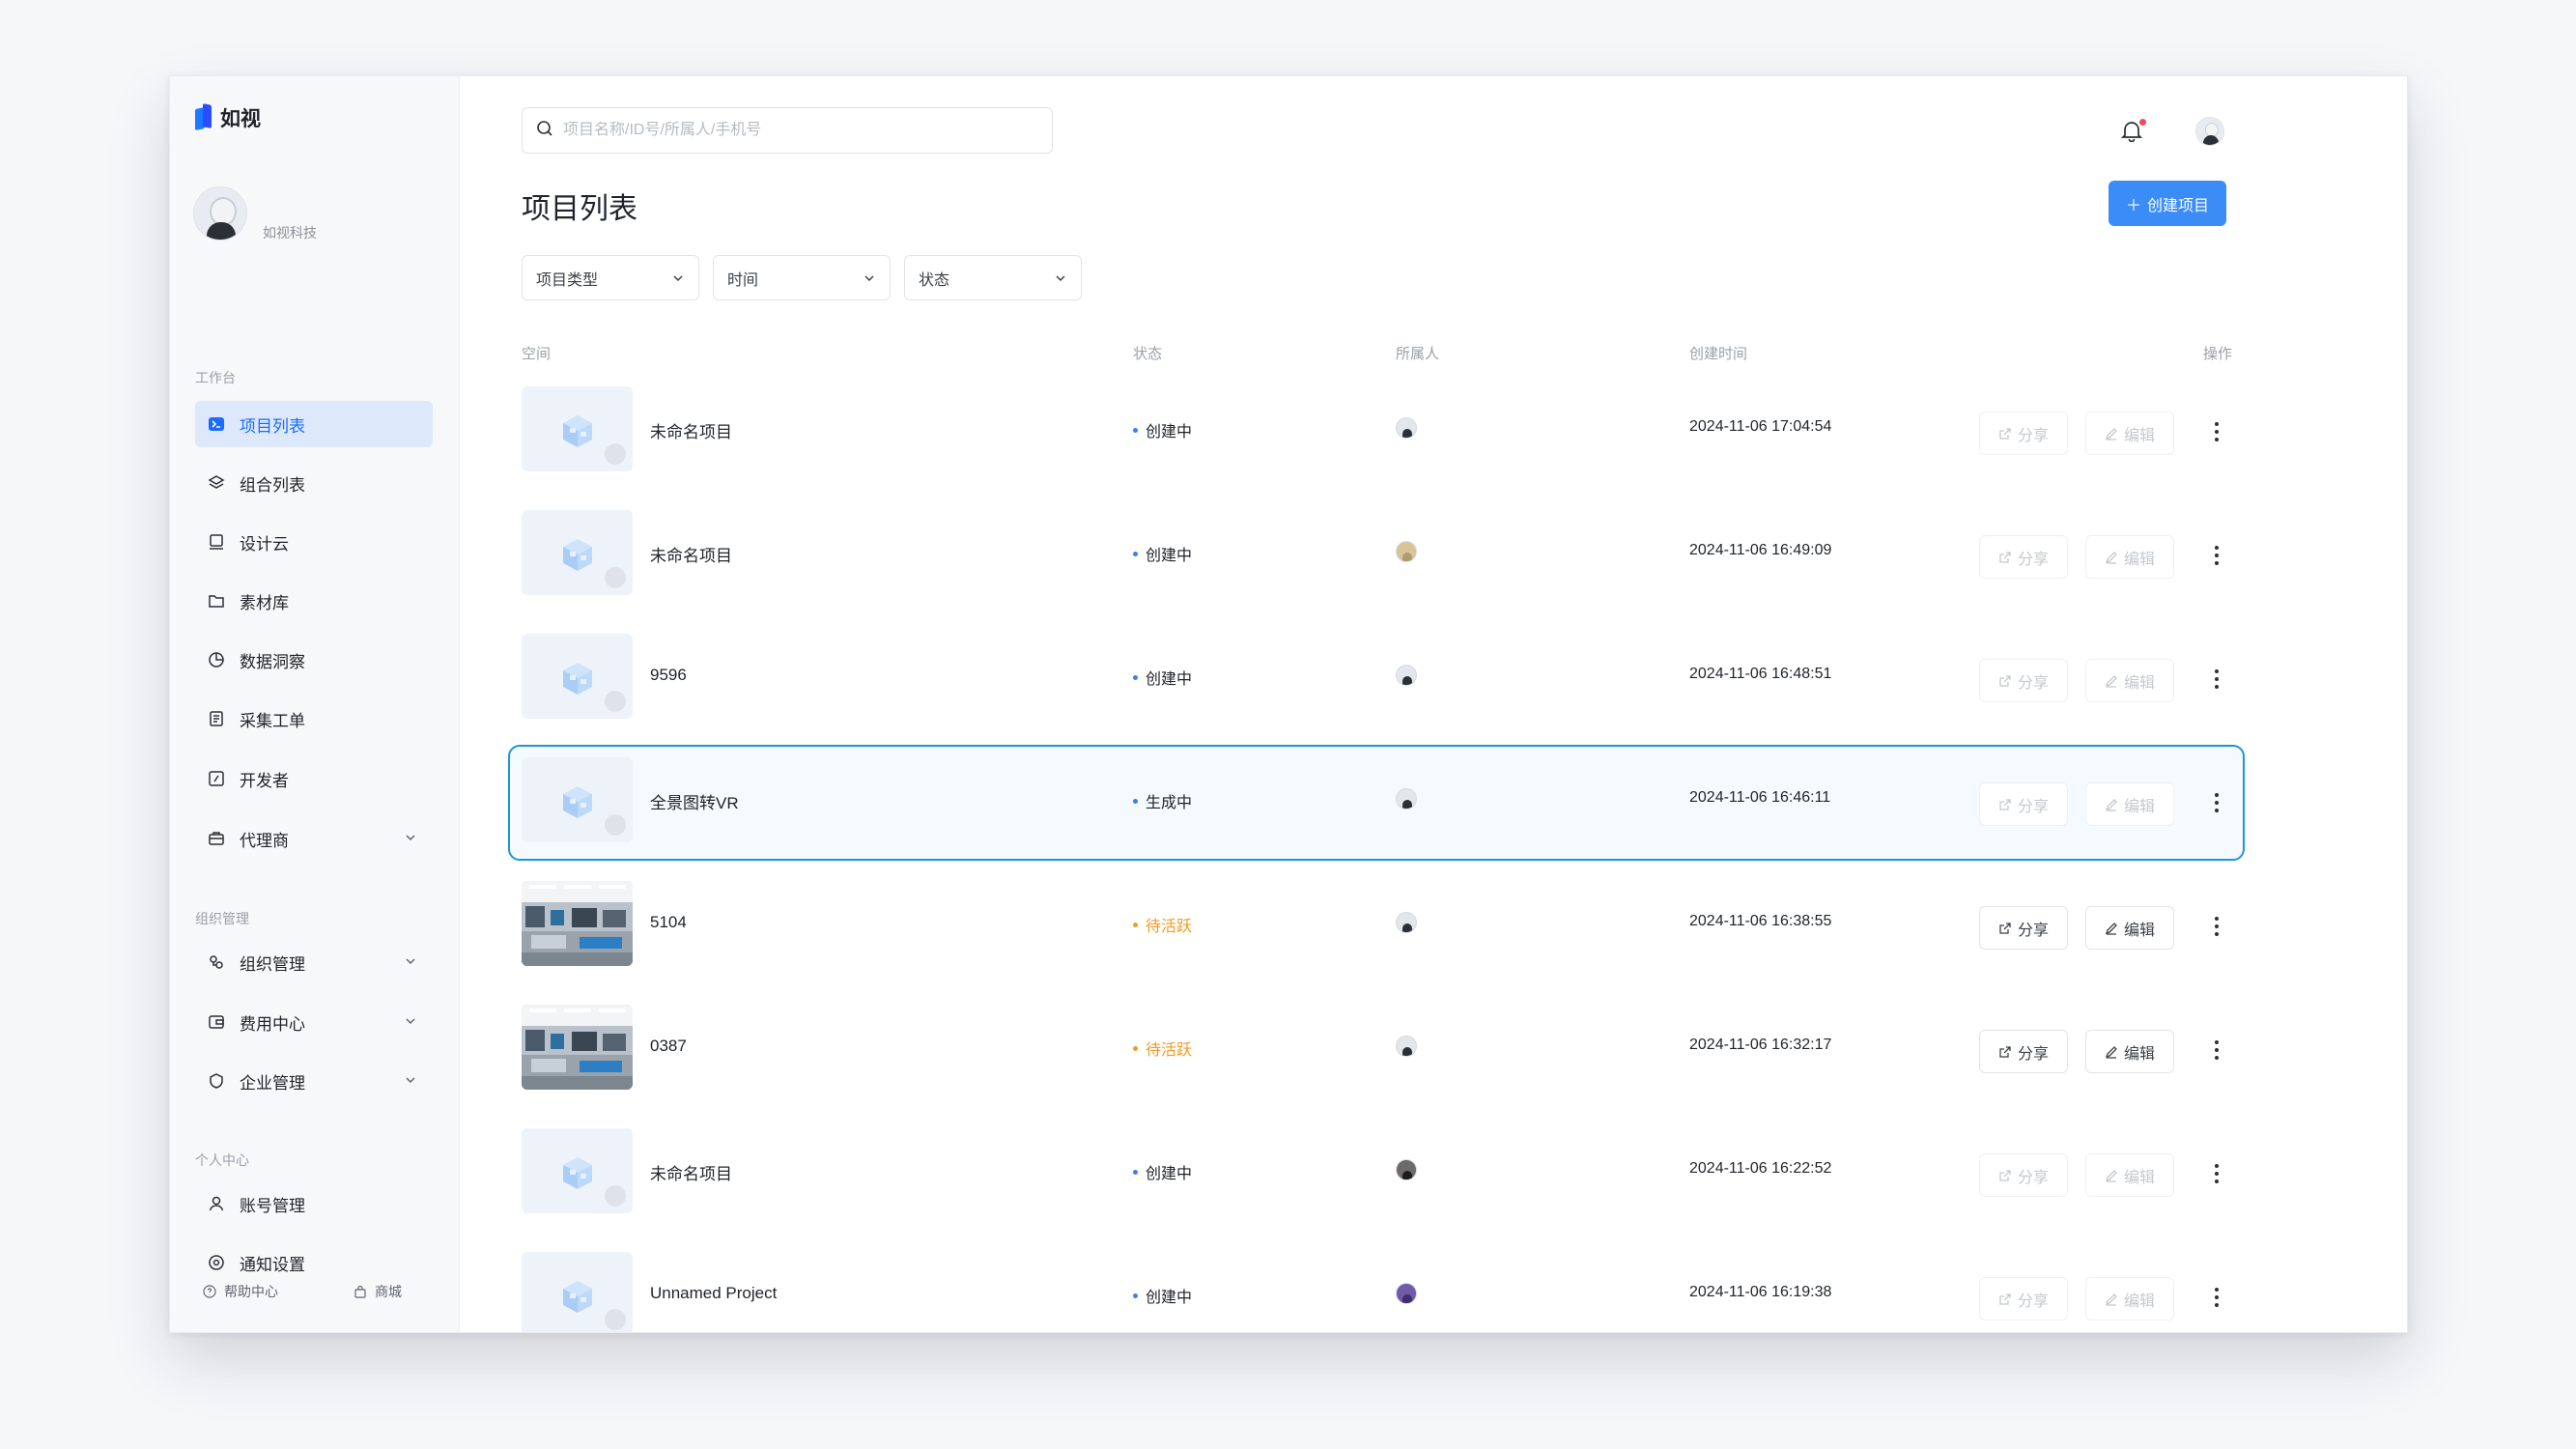 This screenshot has width=2576, height=1449. What do you see at coordinates (378, 1291) in the screenshot?
I see `store-link: 商城` at bounding box center [378, 1291].